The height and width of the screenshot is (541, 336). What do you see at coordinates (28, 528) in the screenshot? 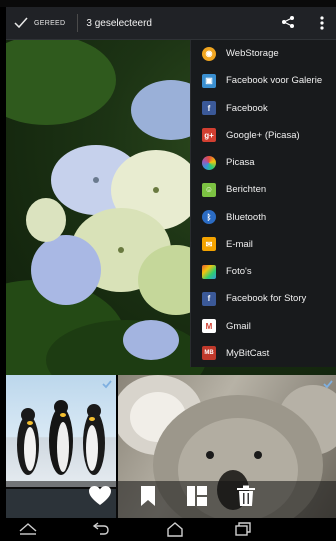
I see `hide-keyboard-icon` at bounding box center [28, 528].